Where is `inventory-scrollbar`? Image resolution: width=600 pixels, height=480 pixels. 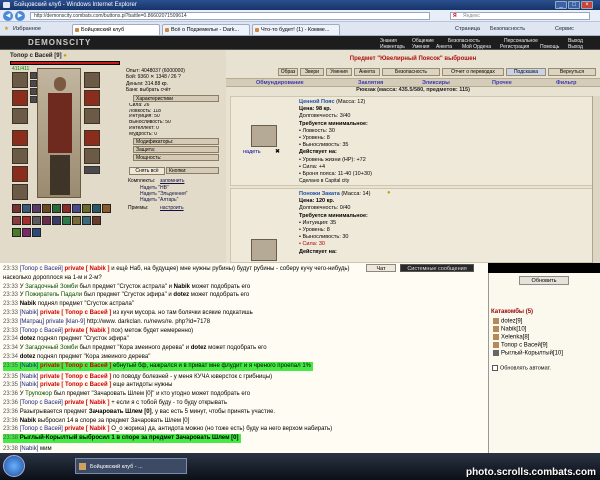
inventory-scrollbar is located at coordinates (596, 179).